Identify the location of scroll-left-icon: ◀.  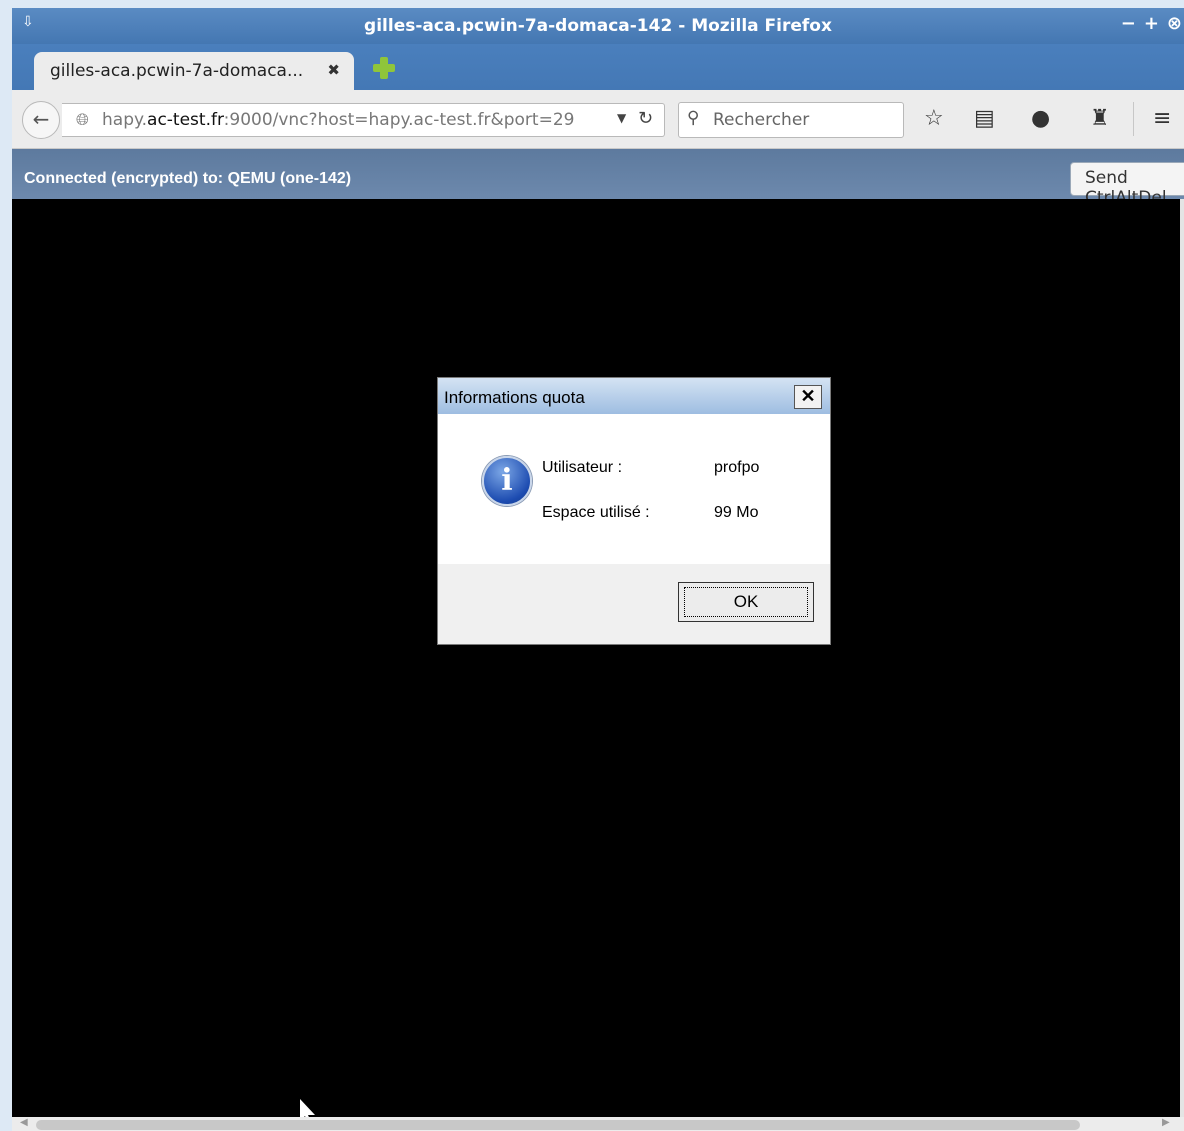
(24, 1122).